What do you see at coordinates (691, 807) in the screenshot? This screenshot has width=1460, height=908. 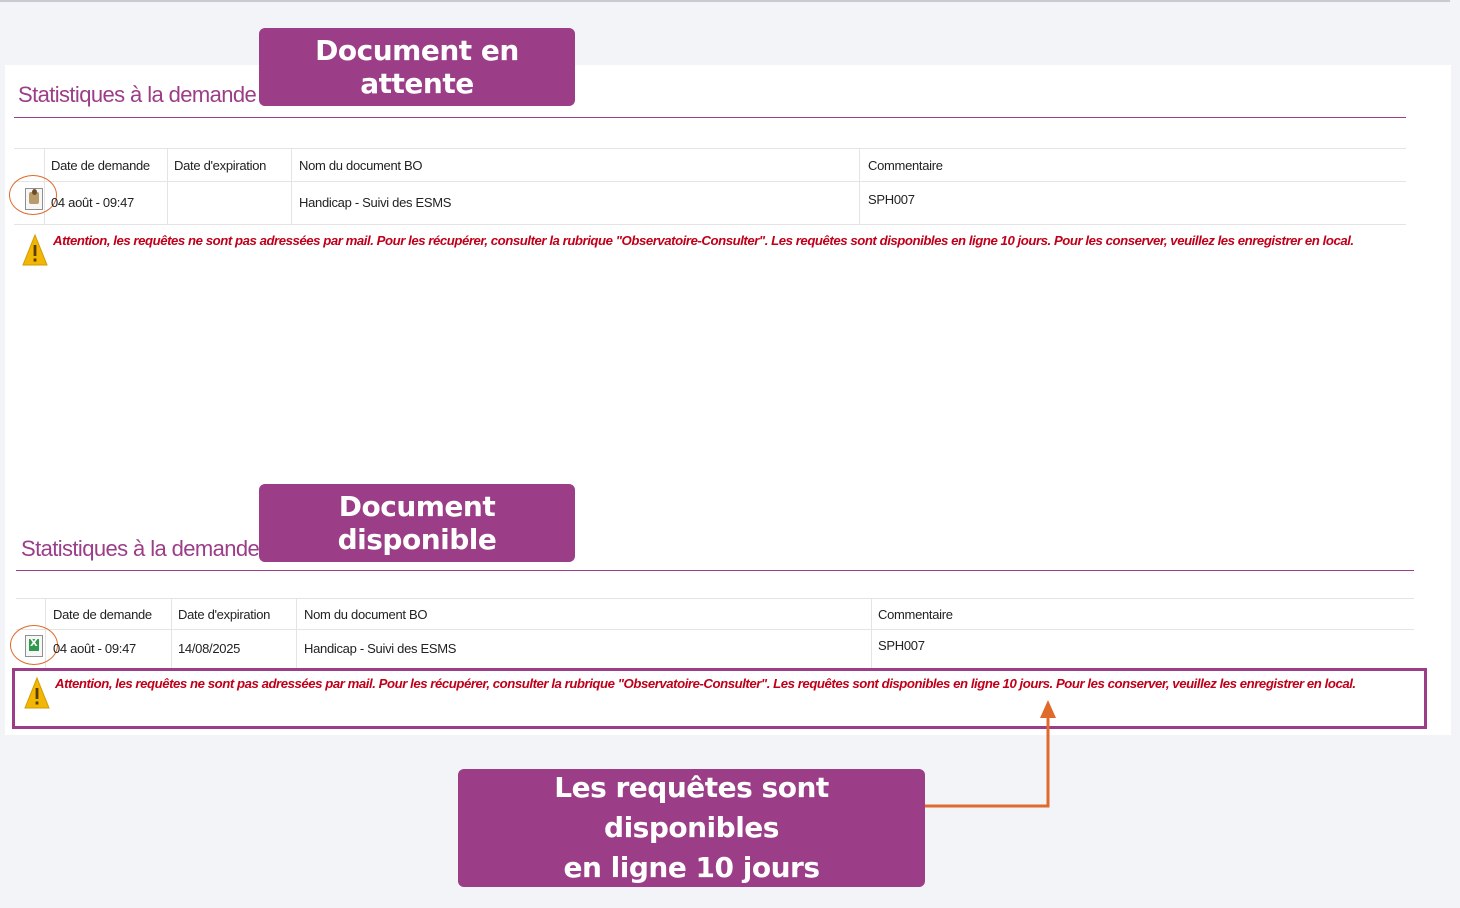 I see `callout-note-line1: Les requêtes sont disponibles` at bounding box center [691, 807].